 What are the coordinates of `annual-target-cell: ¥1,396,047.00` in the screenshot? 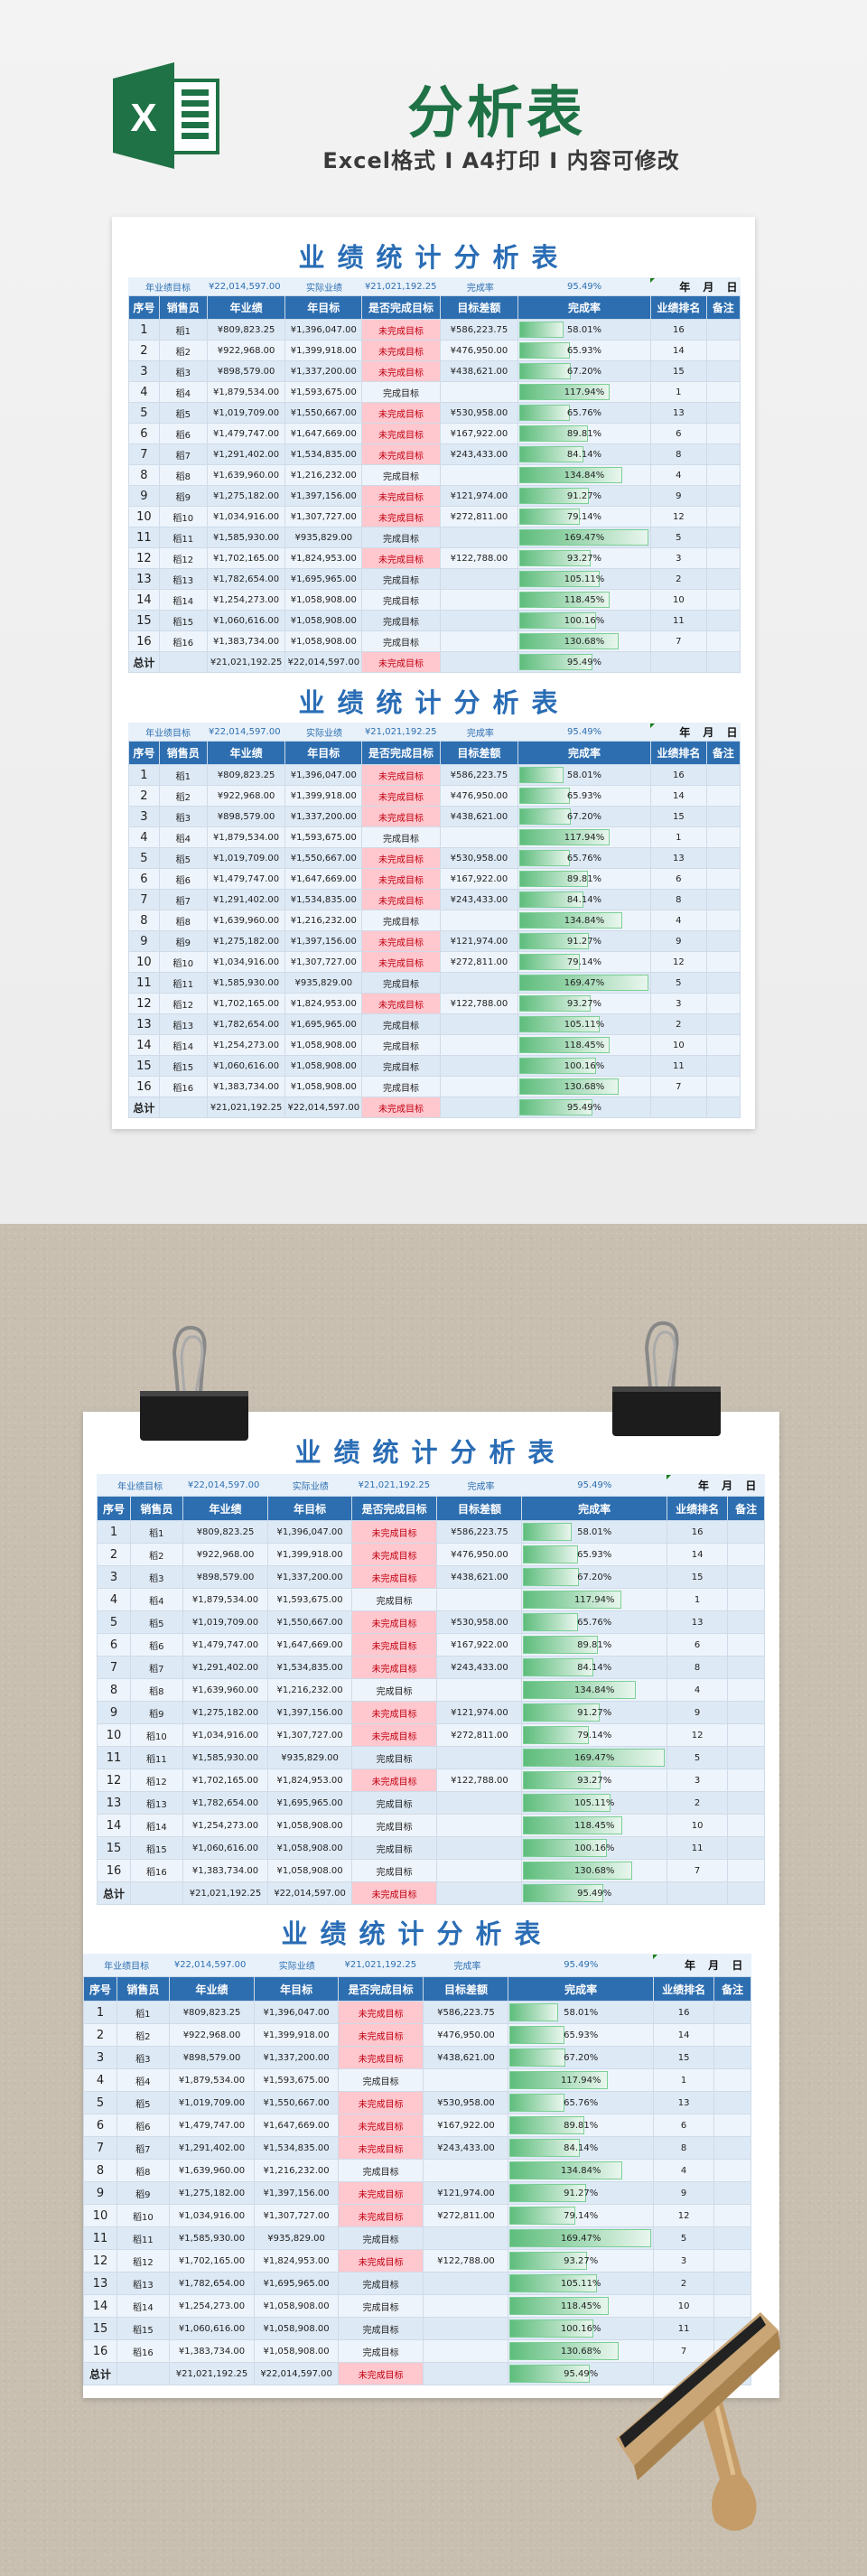 It's located at (323, 330).